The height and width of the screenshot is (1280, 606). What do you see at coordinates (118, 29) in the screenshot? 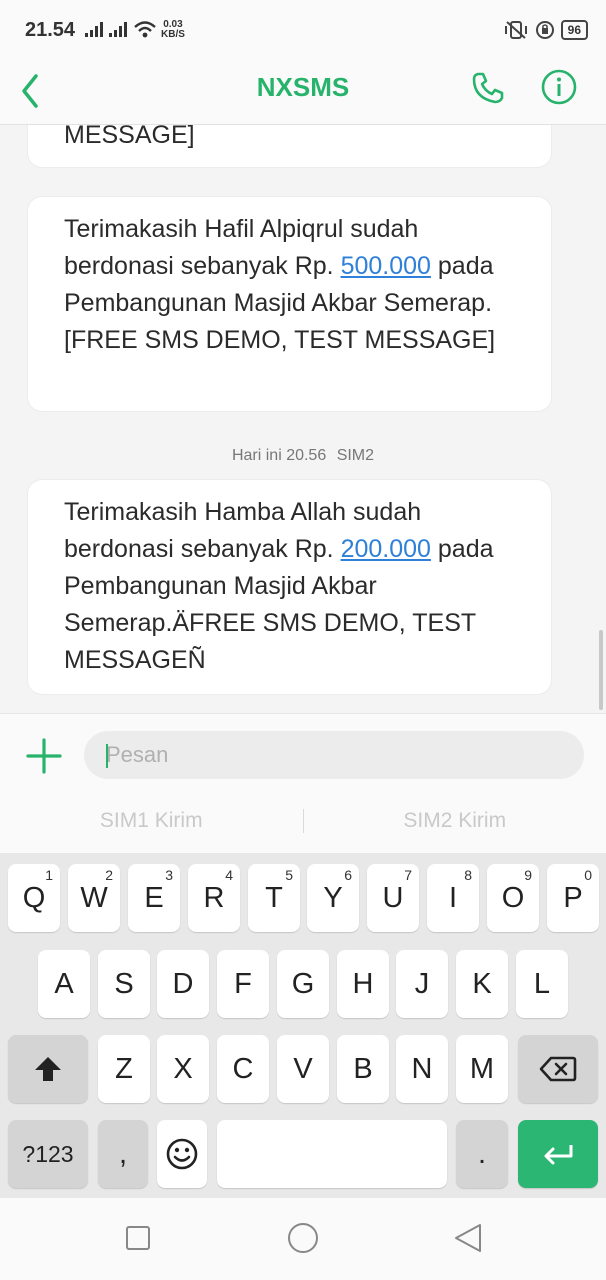
I see `cell-signal-2-icon` at bounding box center [118, 29].